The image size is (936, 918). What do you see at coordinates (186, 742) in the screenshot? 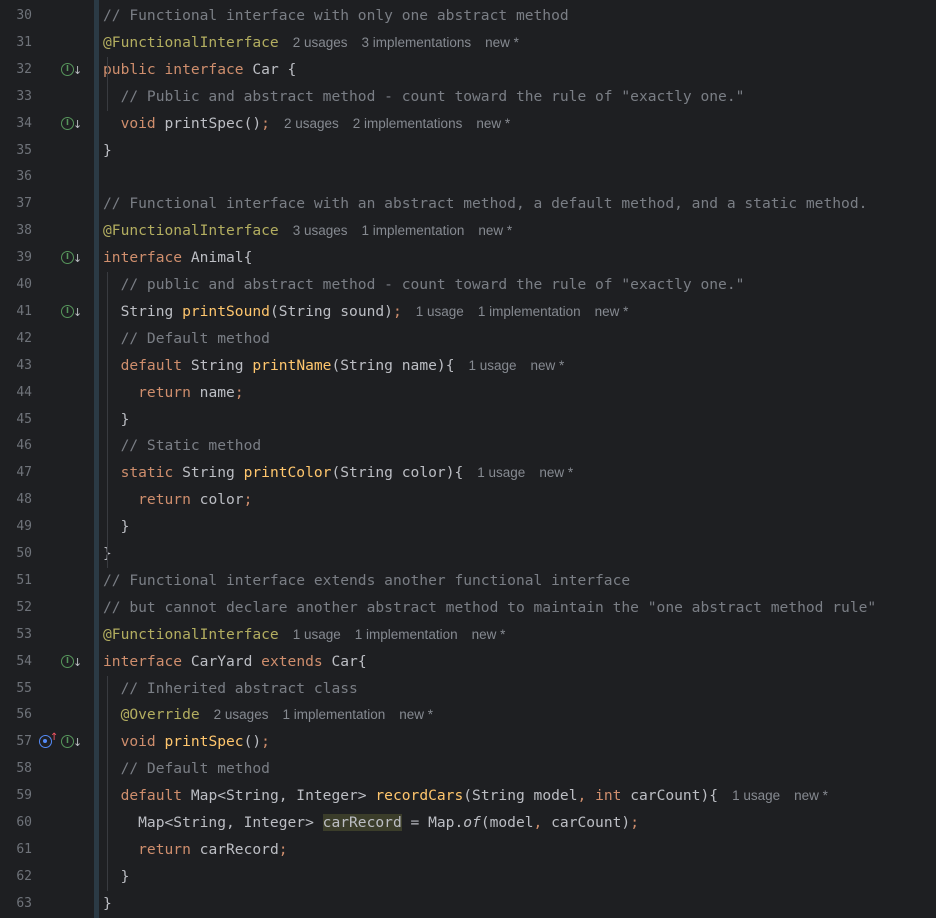
I see `code-text: void printSpec();` at bounding box center [186, 742].